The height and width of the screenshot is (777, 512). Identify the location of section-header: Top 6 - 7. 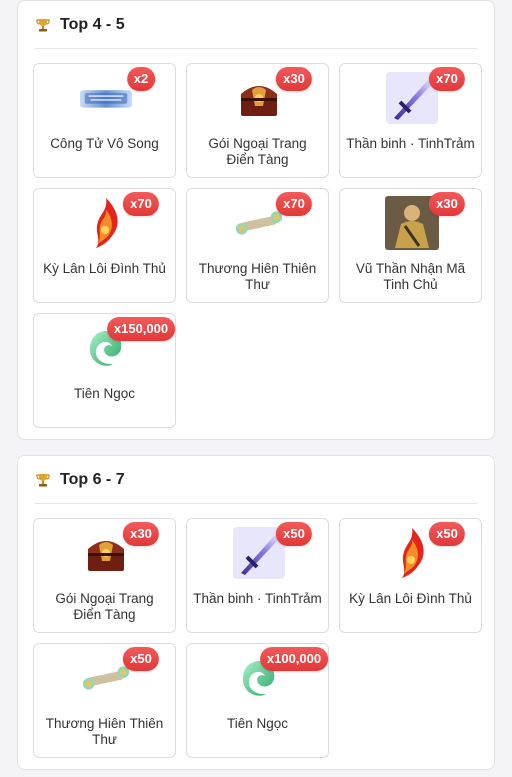
(256, 480).